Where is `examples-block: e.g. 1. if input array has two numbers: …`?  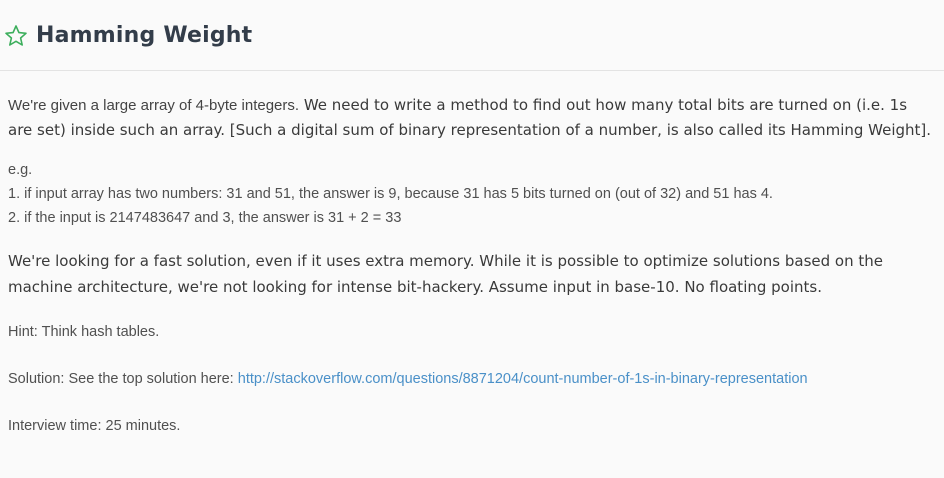 examples-block: e.g. 1. if input array has two numbers: … is located at coordinates (472, 194).